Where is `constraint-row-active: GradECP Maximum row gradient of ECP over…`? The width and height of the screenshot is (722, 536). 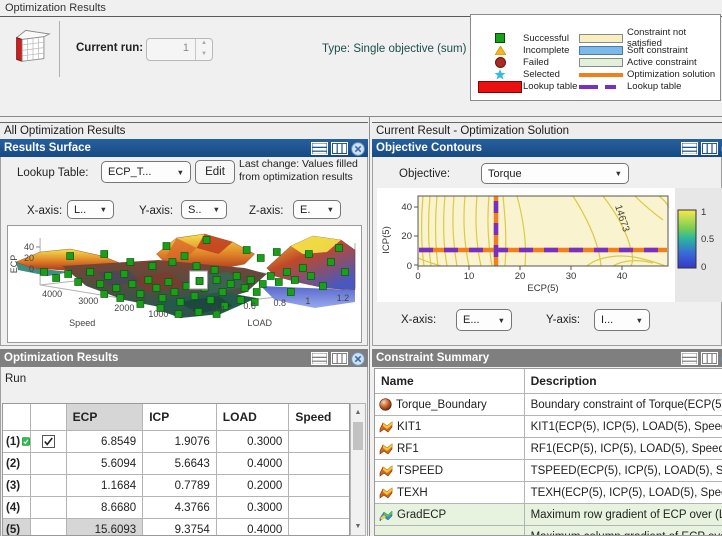 constraint-row-active: GradECP Maximum row gradient of ECP over… is located at coordinates (548, 515).